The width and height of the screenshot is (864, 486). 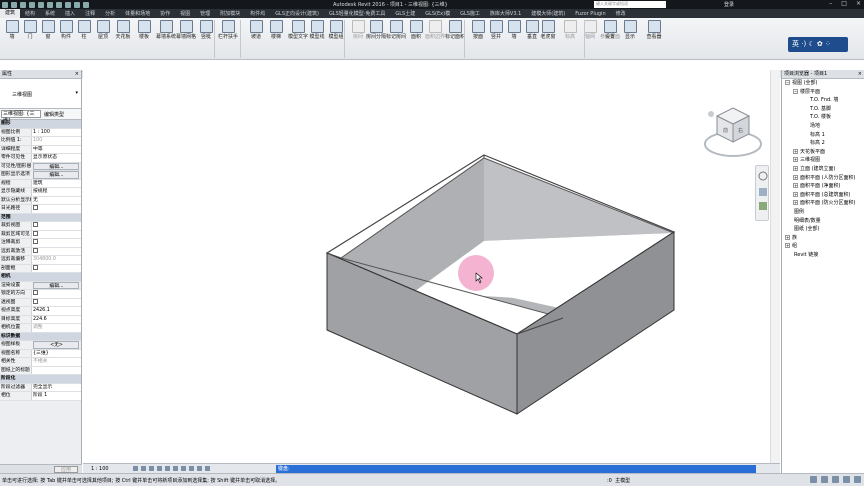 I want to click on unlock-3d-icon, so click(x=191, y=468).